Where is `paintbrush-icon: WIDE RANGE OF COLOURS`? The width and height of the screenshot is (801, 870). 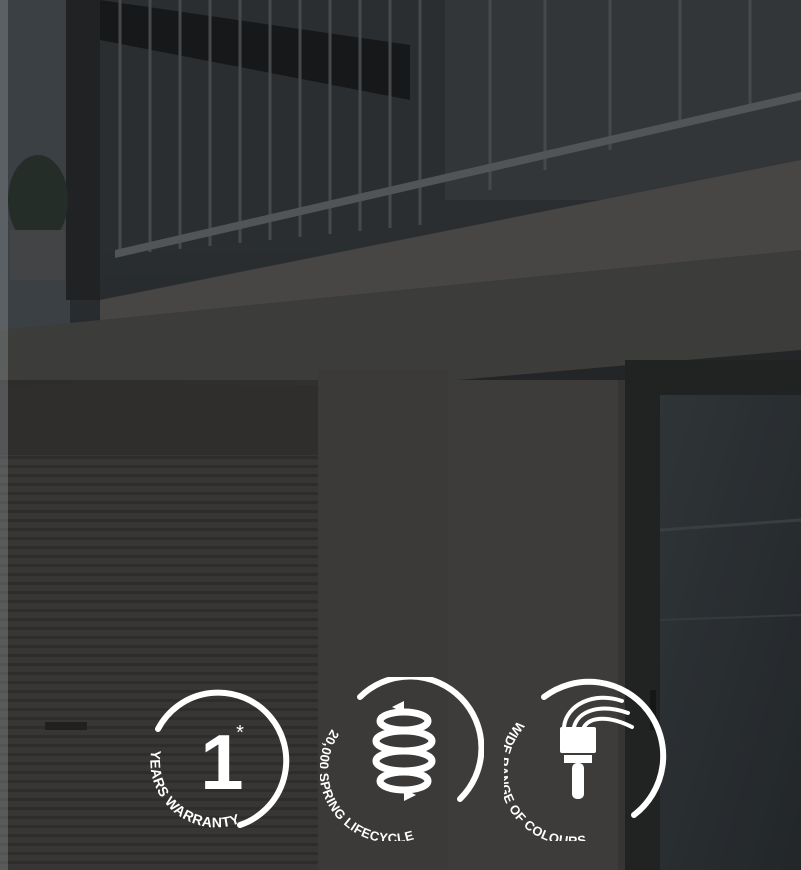
paintbrush-icon: WIDE RANGE OF COLOURS is located at coordinates (585, 759).